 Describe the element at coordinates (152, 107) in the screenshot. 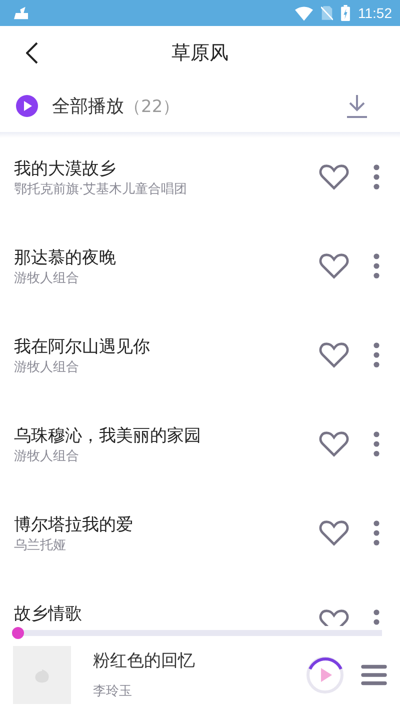

I see `song-count: （22）` at that location.